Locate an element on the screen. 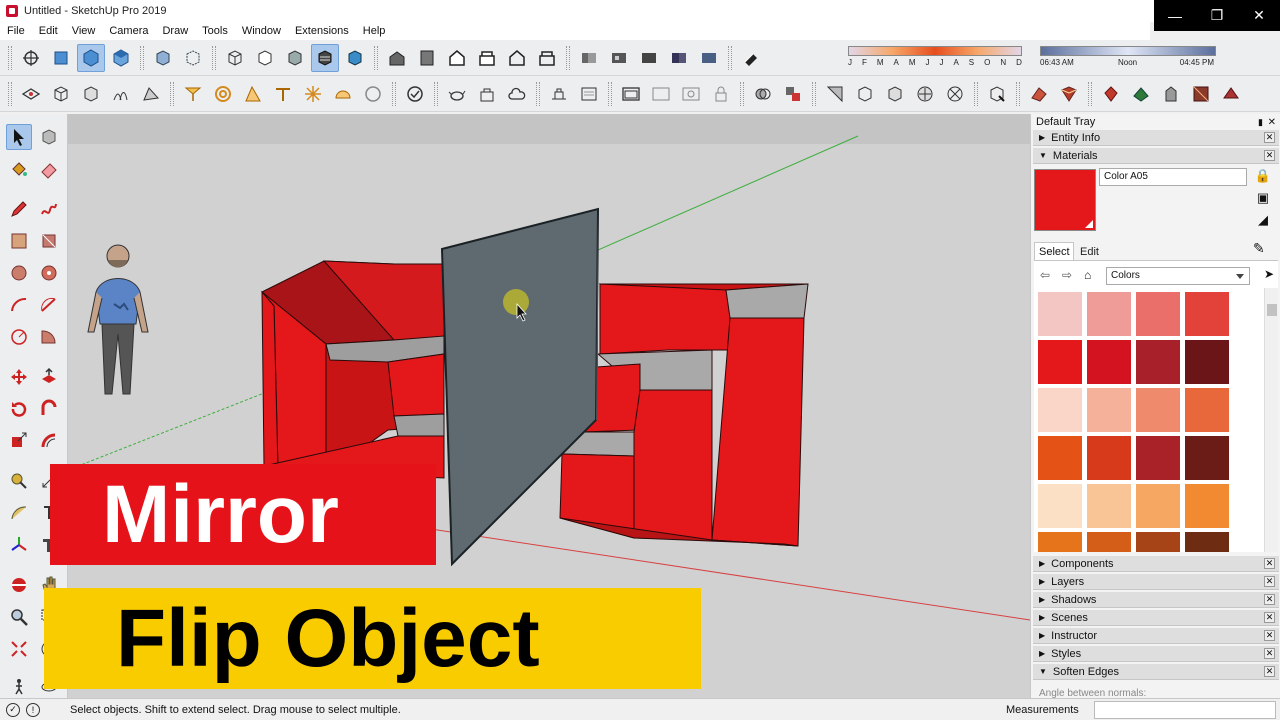  view-iso-house-icon is located at coordinates (397, 58).